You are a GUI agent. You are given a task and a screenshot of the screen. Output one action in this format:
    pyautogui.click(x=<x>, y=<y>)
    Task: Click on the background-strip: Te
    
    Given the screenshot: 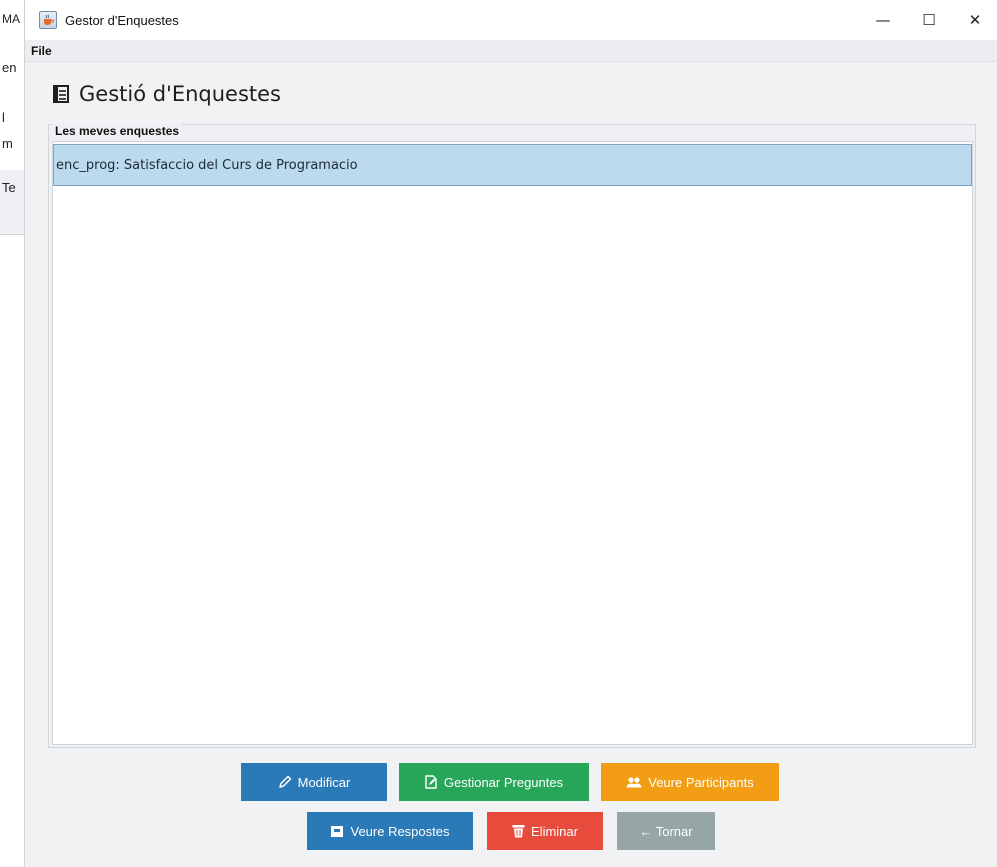 What is the action you would take?
    pyautogui.click(x=12, y=202)
    